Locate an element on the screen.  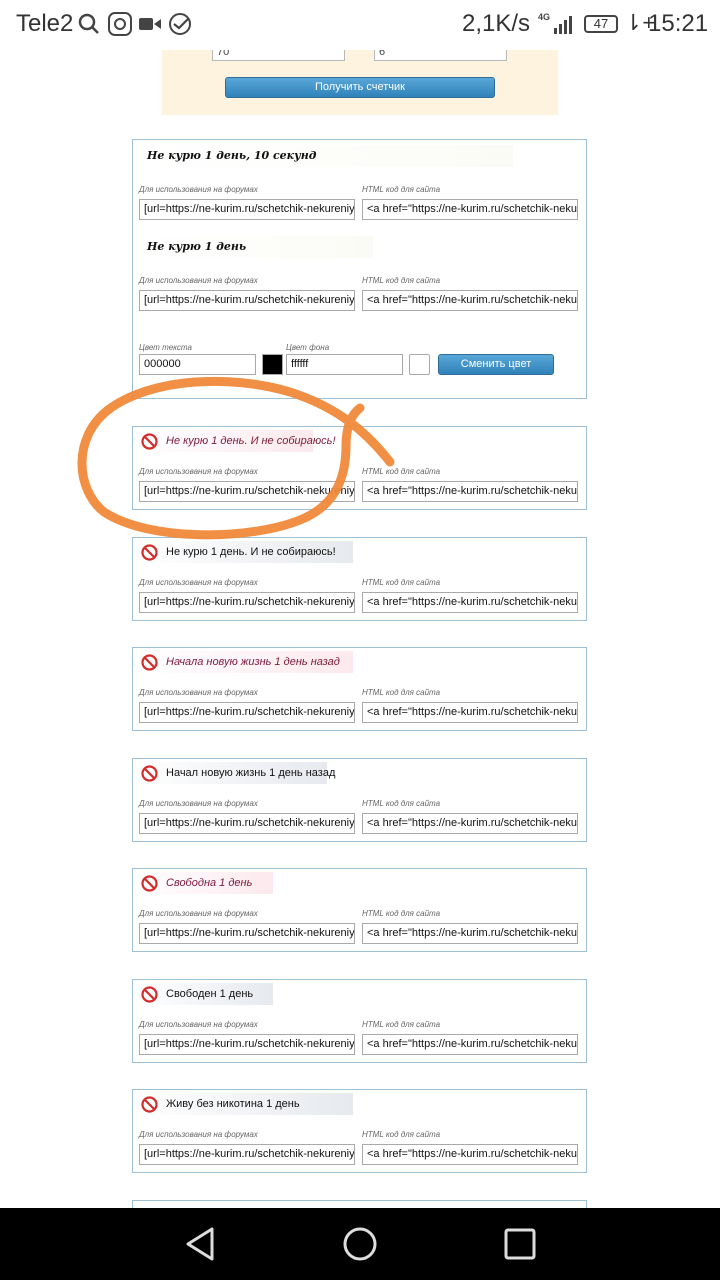
battery-level: 47 is located at coordinates (601, 23).